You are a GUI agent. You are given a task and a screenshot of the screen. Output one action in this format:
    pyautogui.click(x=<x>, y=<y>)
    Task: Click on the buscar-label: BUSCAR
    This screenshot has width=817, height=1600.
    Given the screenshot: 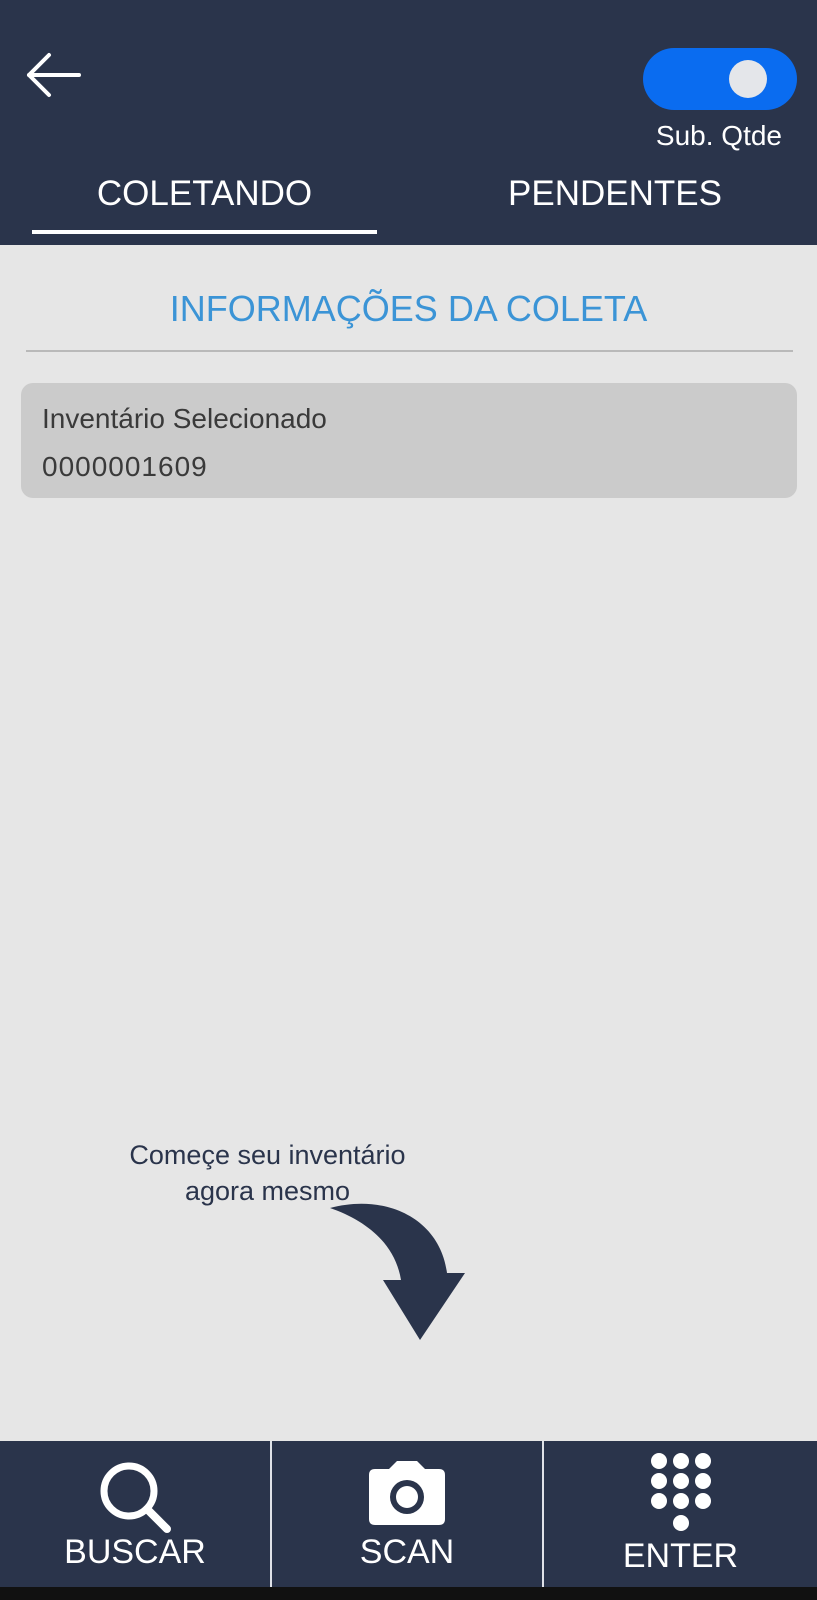 What is the action you would take?
    pyautogui.click(x=135, y=1552)
    